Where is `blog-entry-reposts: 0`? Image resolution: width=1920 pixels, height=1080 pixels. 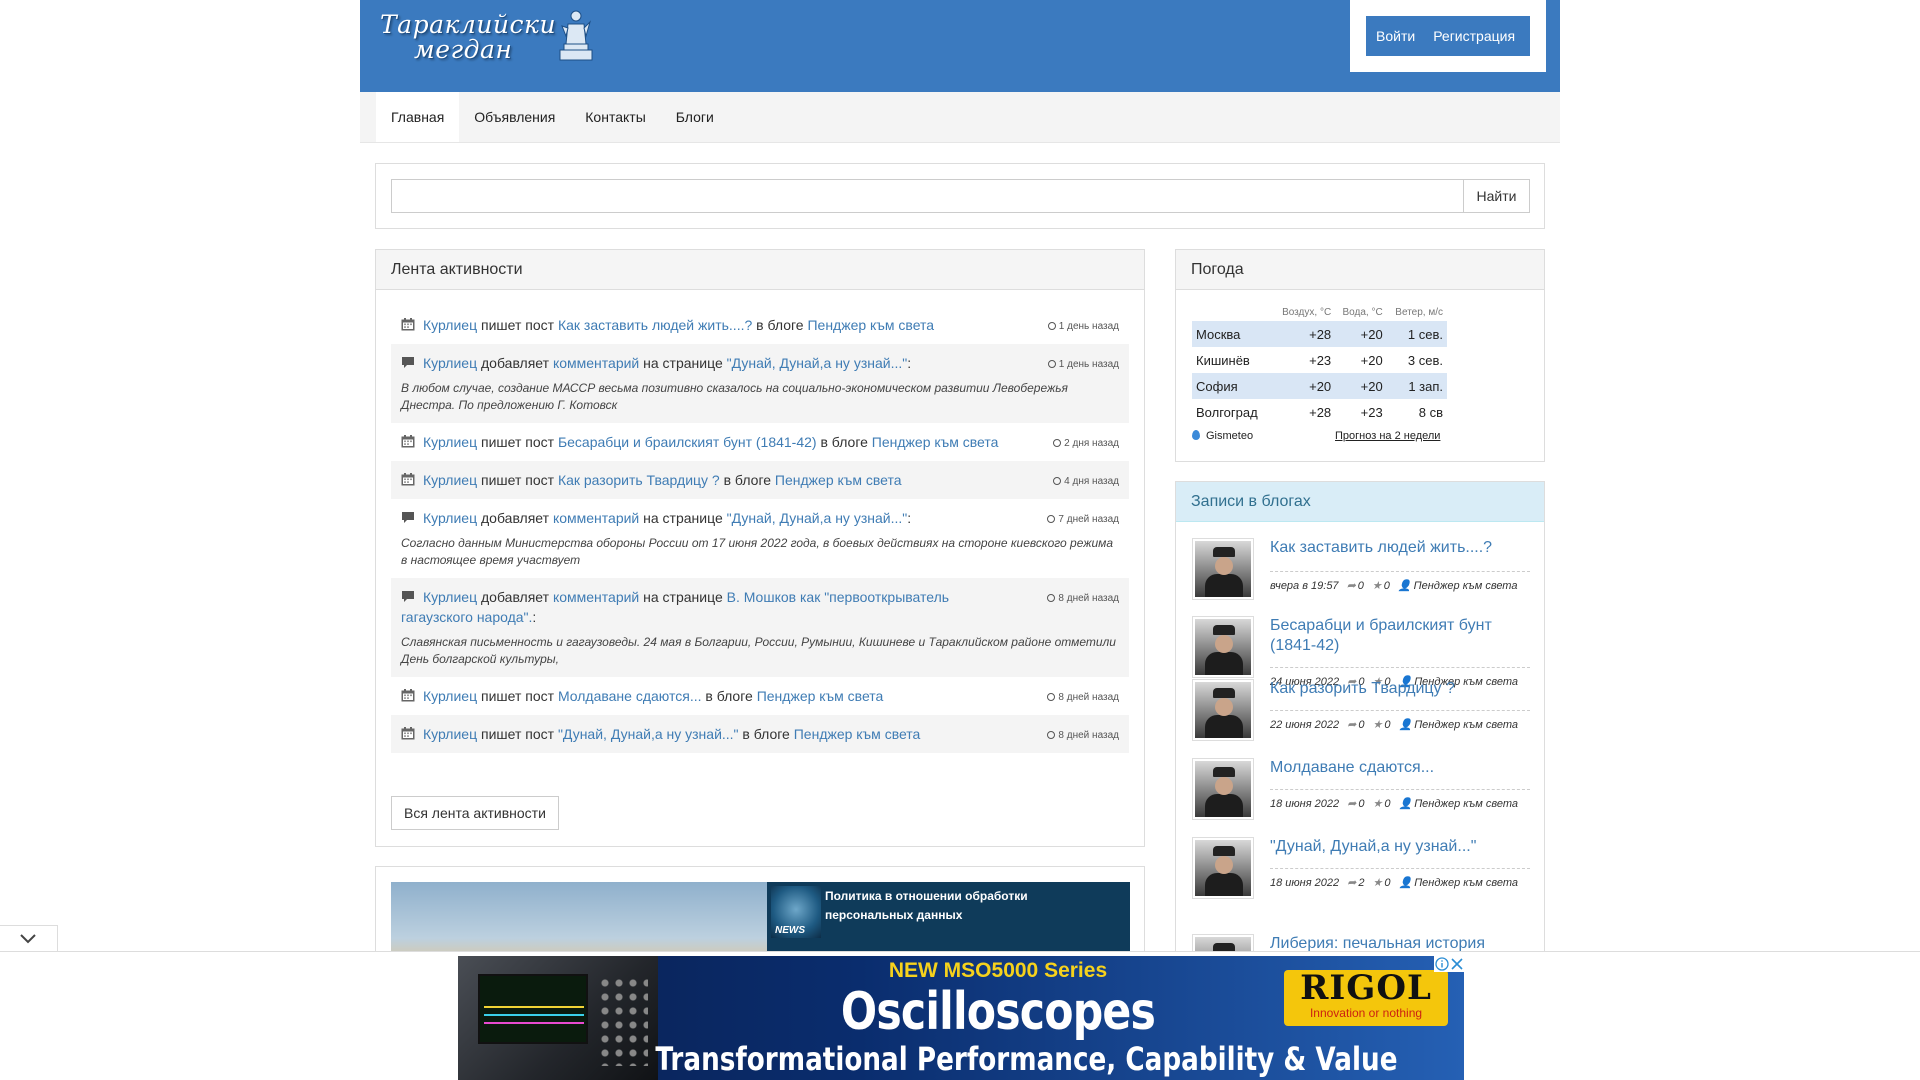
blog-entry-reposts: 0 is located at coordinates (1361, 725).